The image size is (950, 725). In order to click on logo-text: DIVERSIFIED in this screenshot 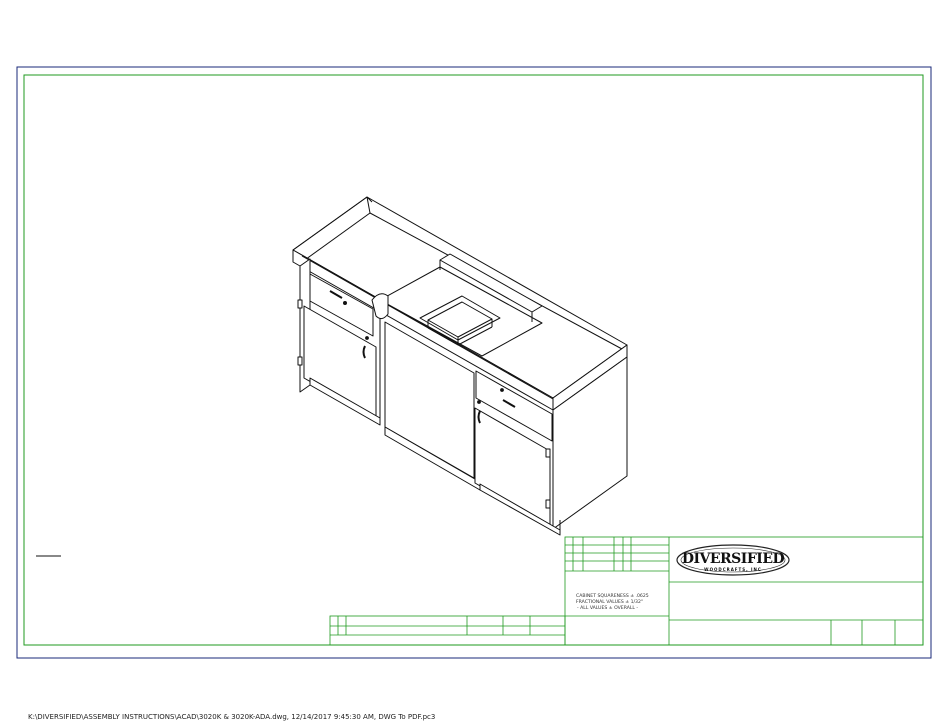, I will do `click(733, 559)`.